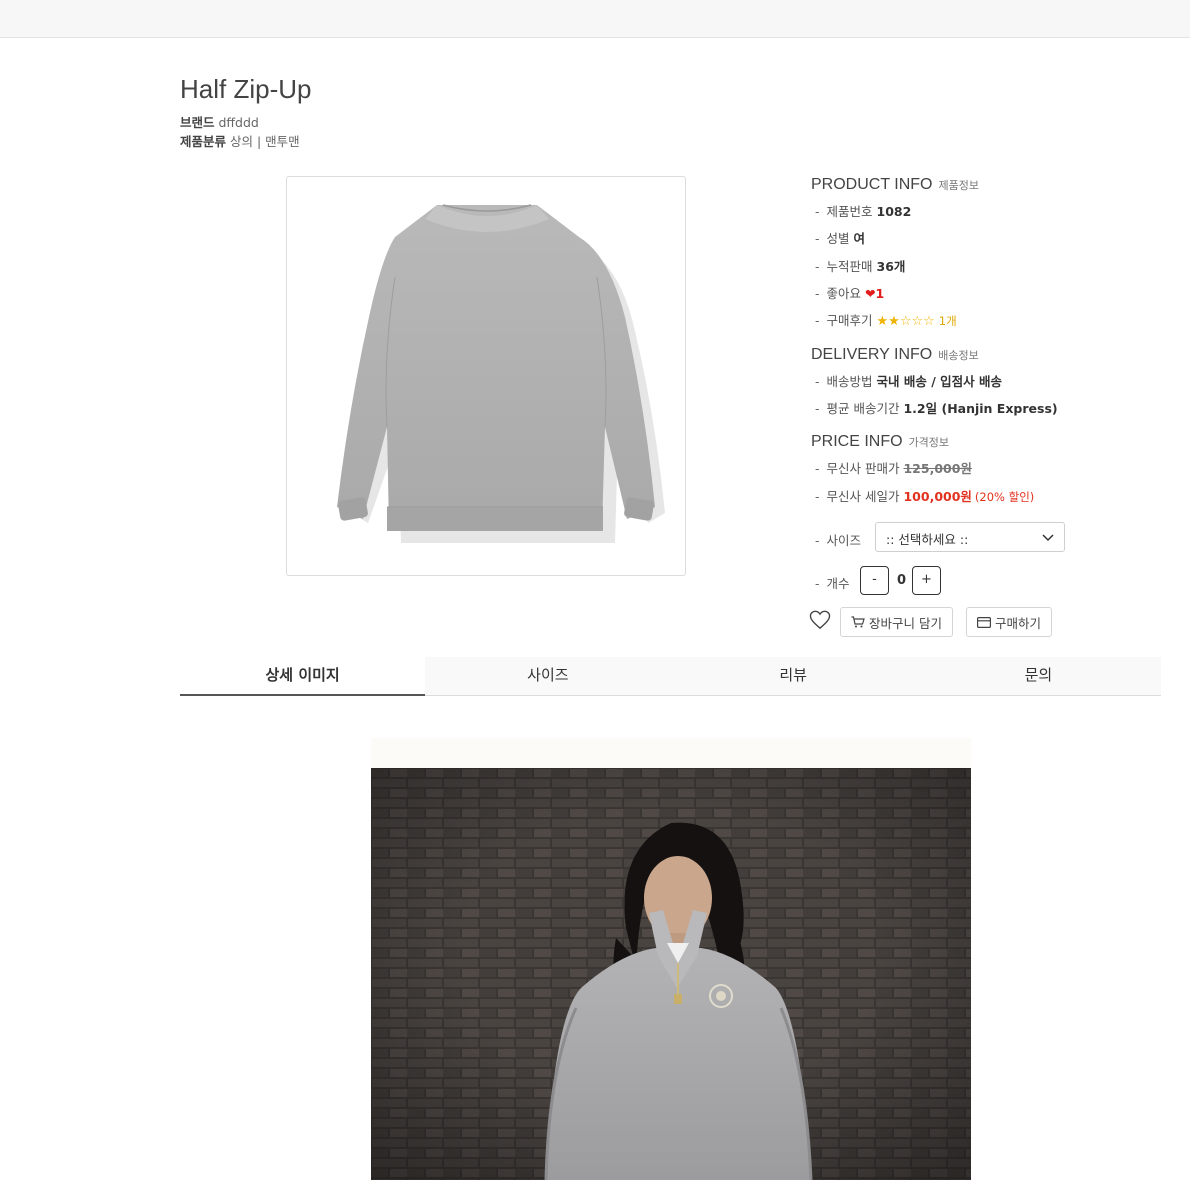  Describe the element at coordinates (820, 620) in the screenshot. I see `wishlist-heart-icon` at that location.